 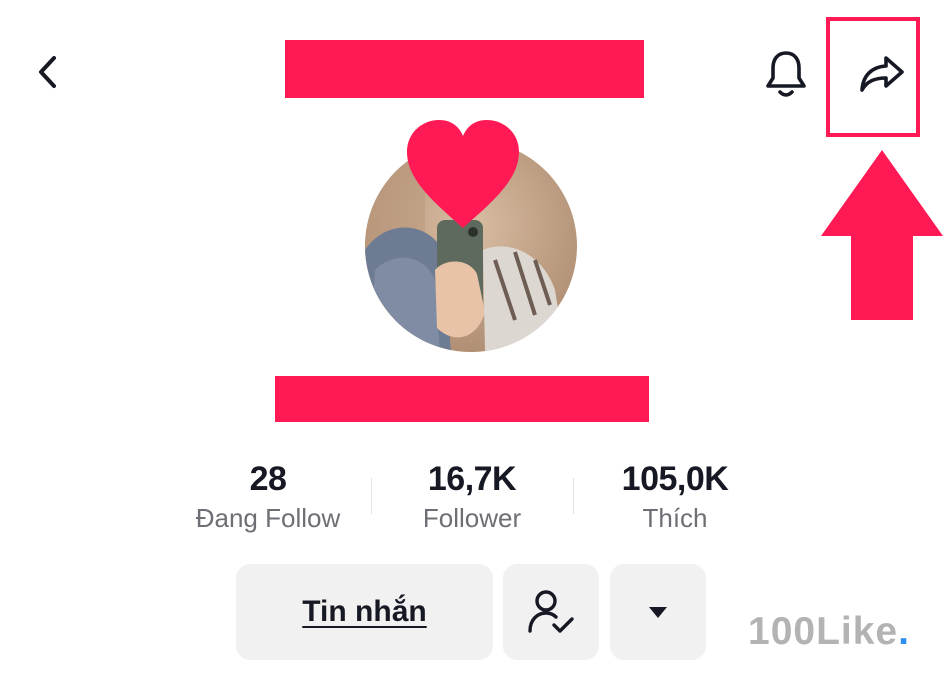 I want to click on redacted-username-bar, so click(x=462, y=399).